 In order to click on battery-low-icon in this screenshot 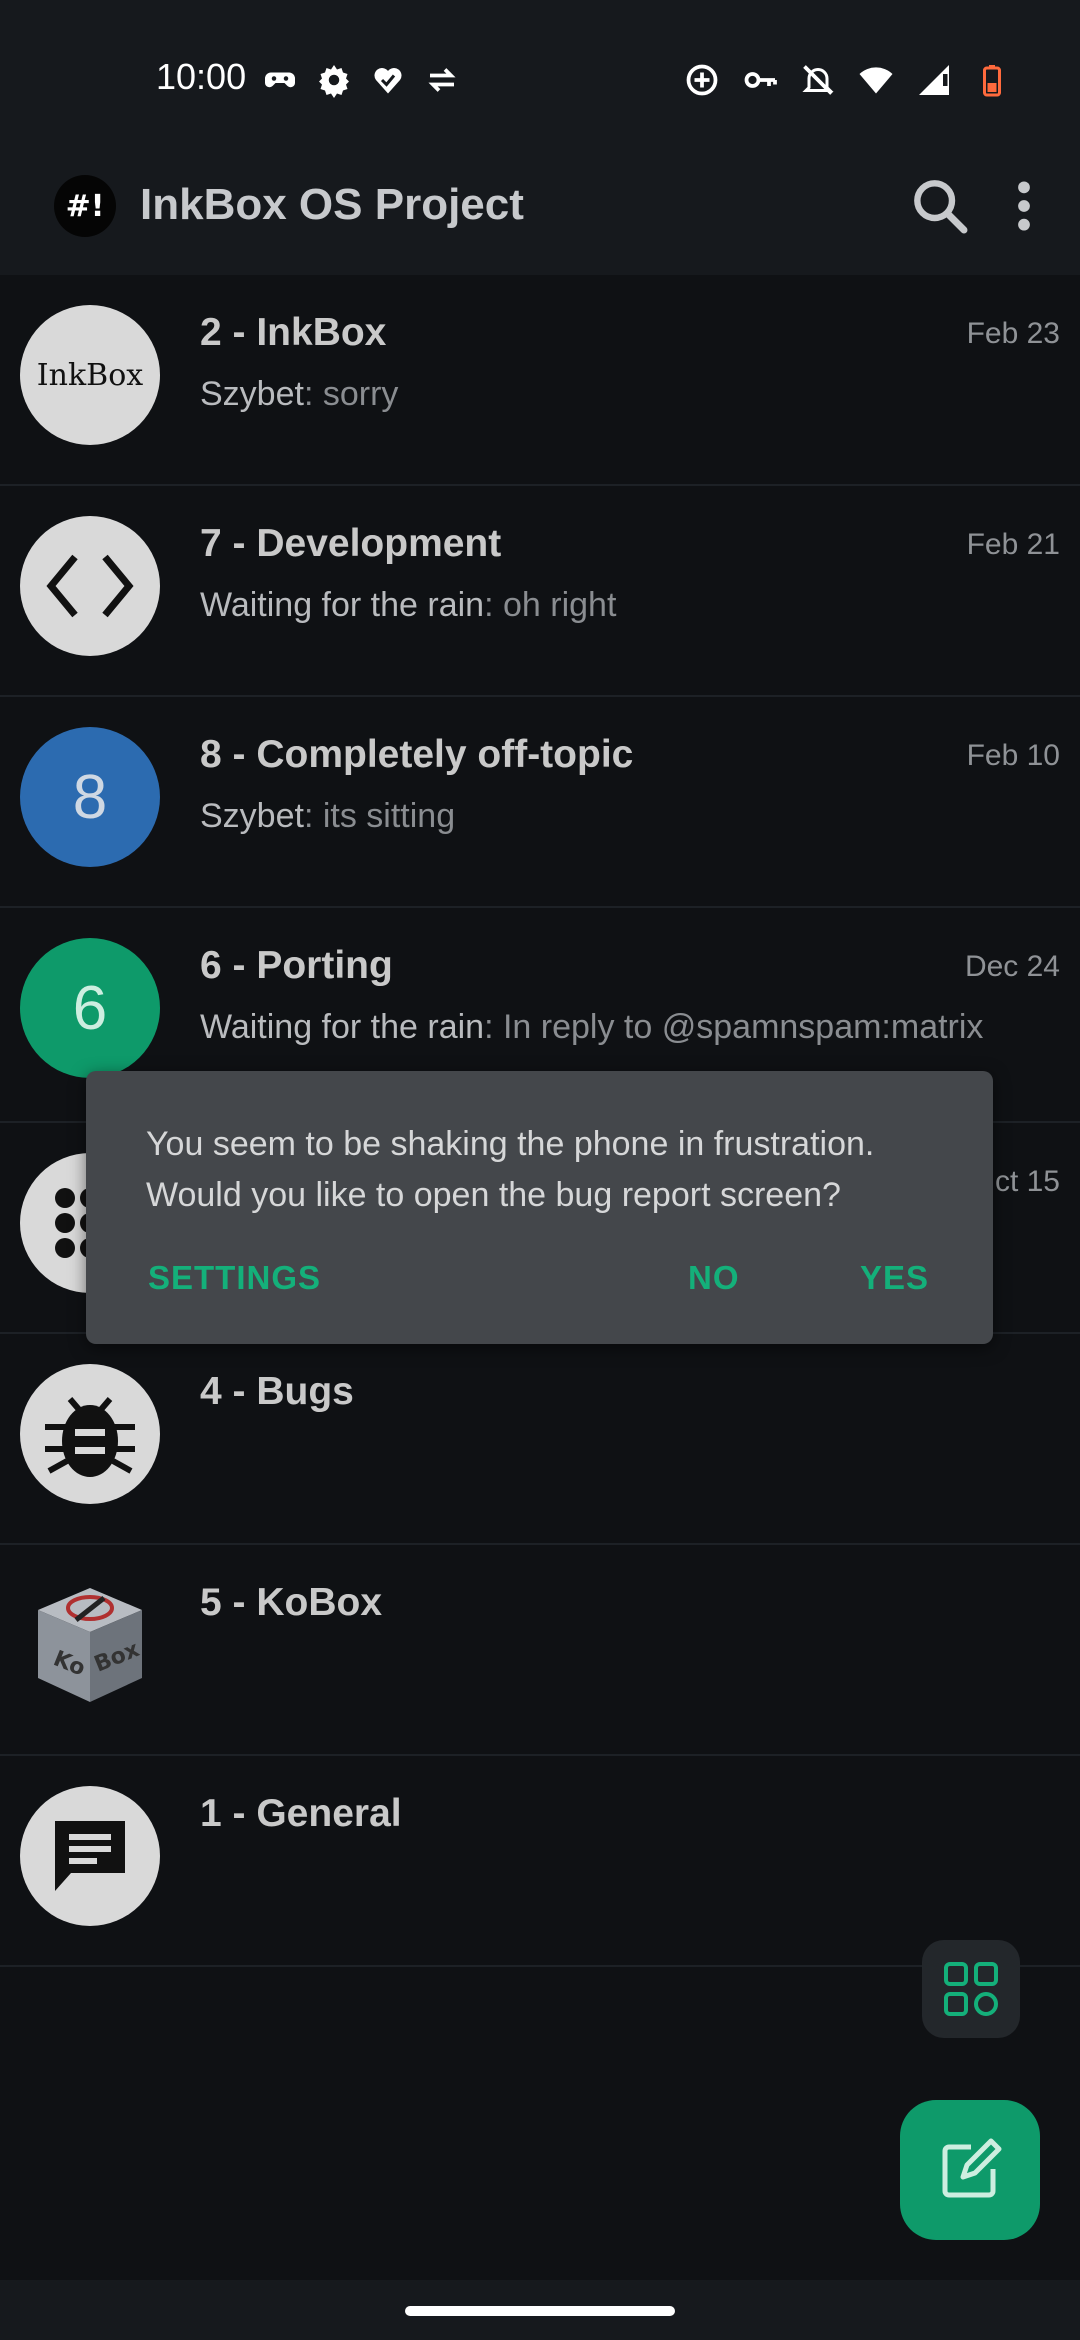, I will do `click(992, 81)`.